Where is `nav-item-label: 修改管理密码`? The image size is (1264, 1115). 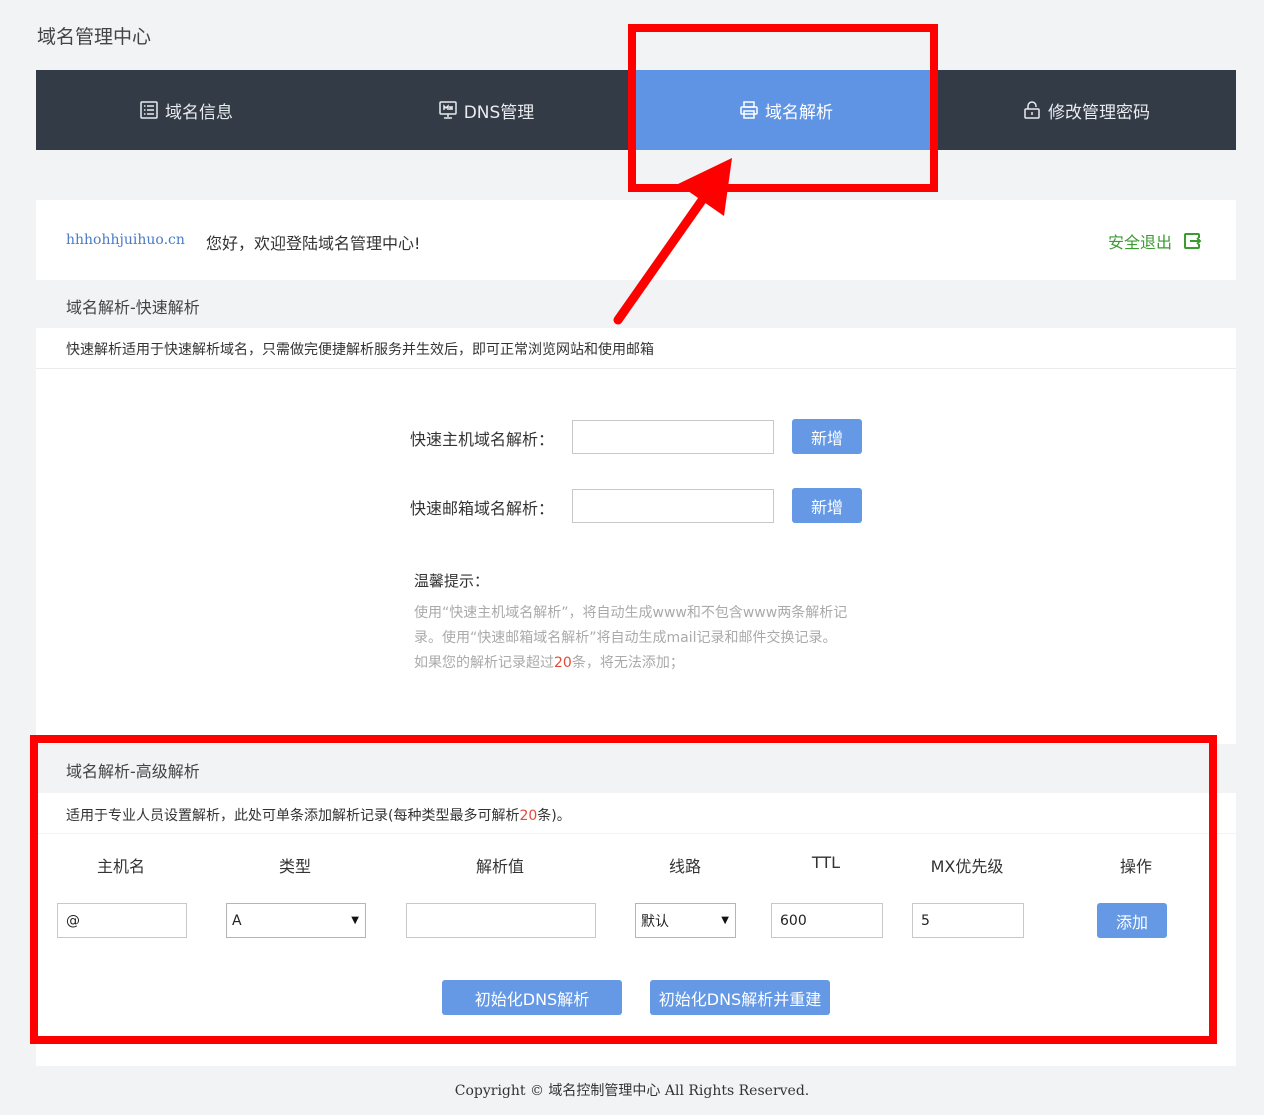 nav-item-label: 修改管理密码 is located at coordinates (1099, 112).